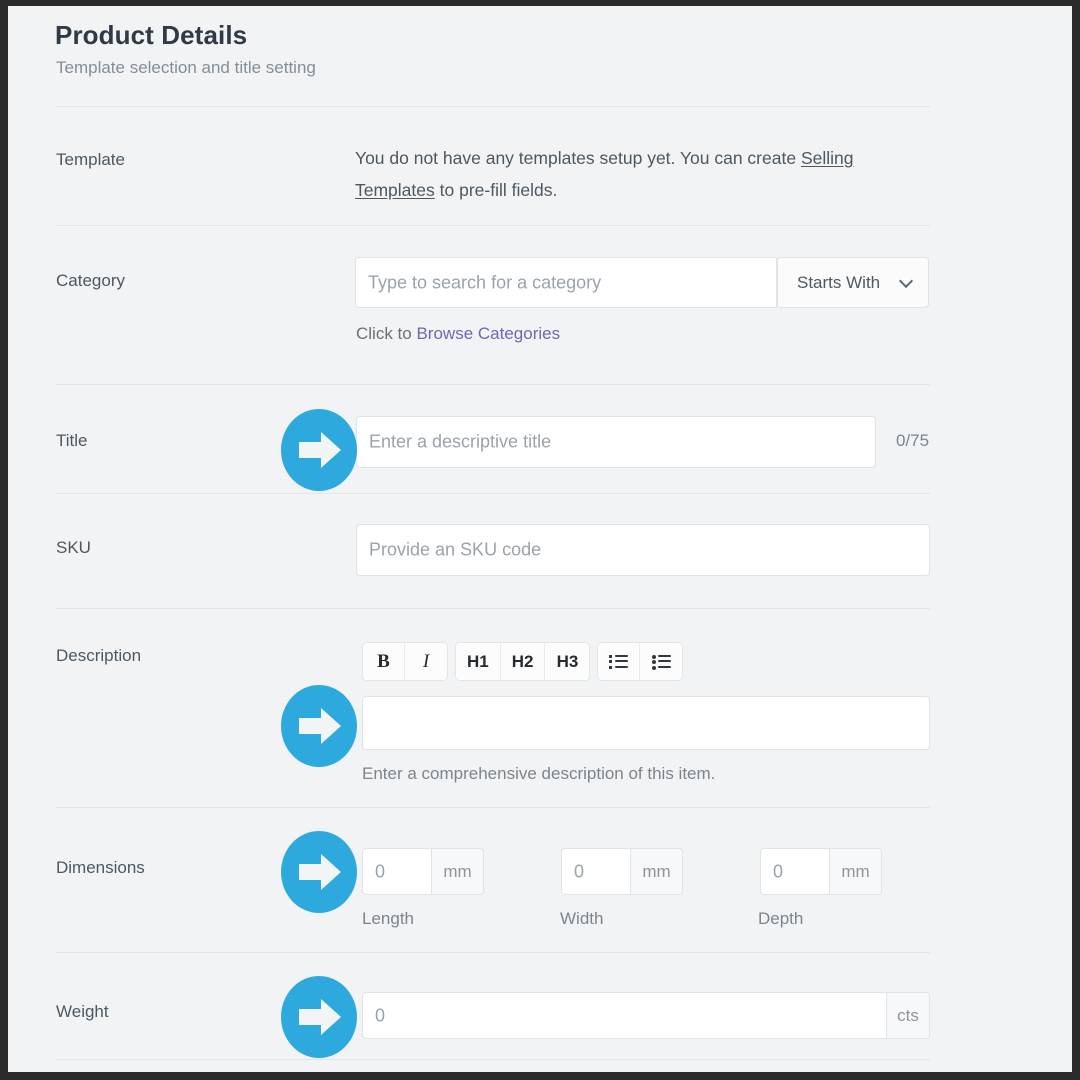 The height and width of the screenshot is (1080, 1080). I want to click on dimension-length-unit: mm, so click(458, 871).